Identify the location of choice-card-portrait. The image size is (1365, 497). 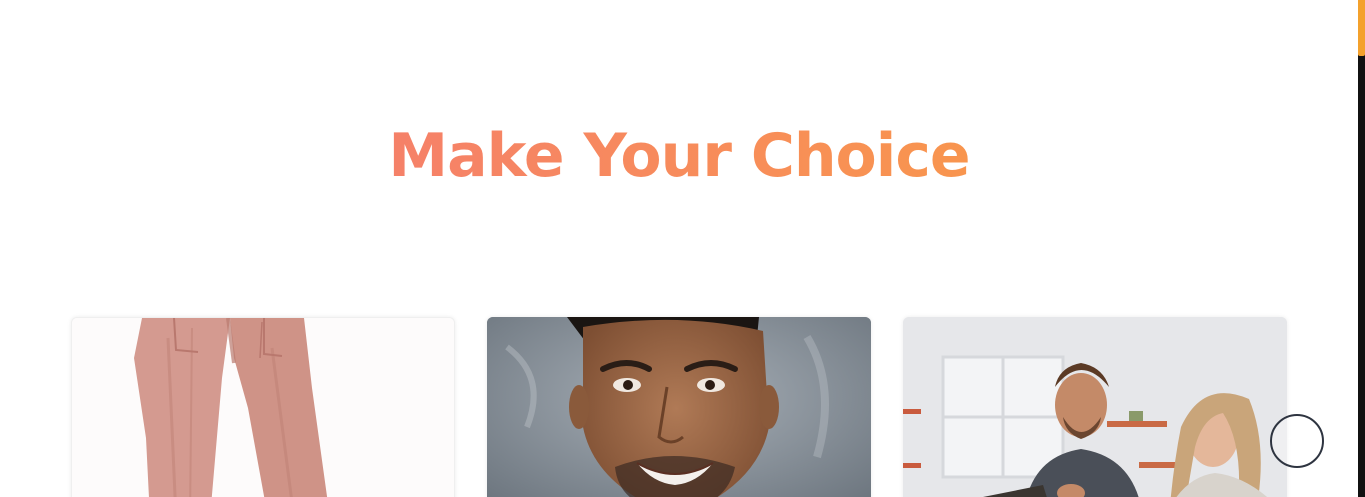
(679, 407).